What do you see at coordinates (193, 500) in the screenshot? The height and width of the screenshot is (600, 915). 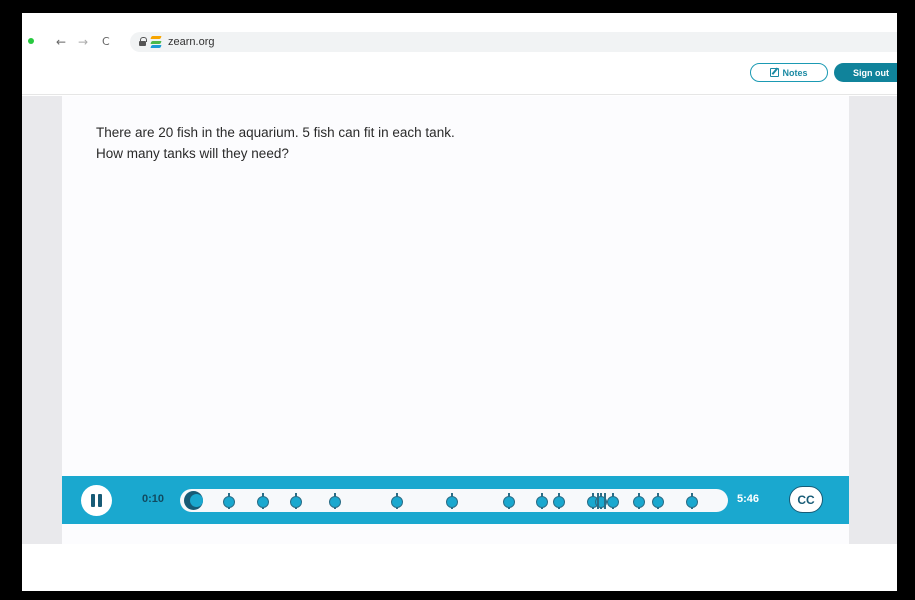 I see `scrubber-handle` at bounding box center [193, 500].